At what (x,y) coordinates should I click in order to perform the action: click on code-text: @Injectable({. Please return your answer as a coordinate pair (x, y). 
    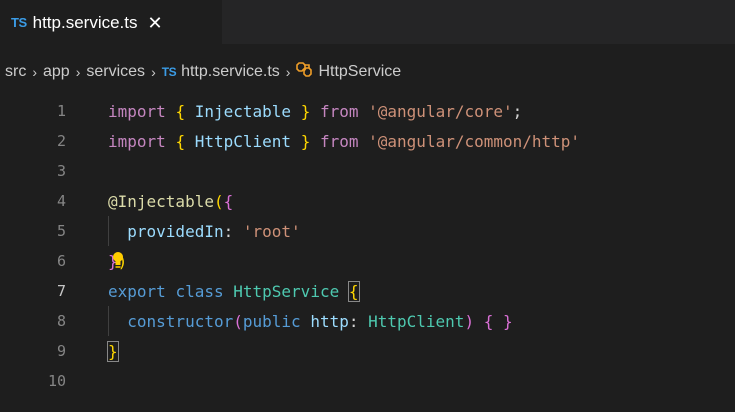
    Looking at the image, I should click on (170, 201).